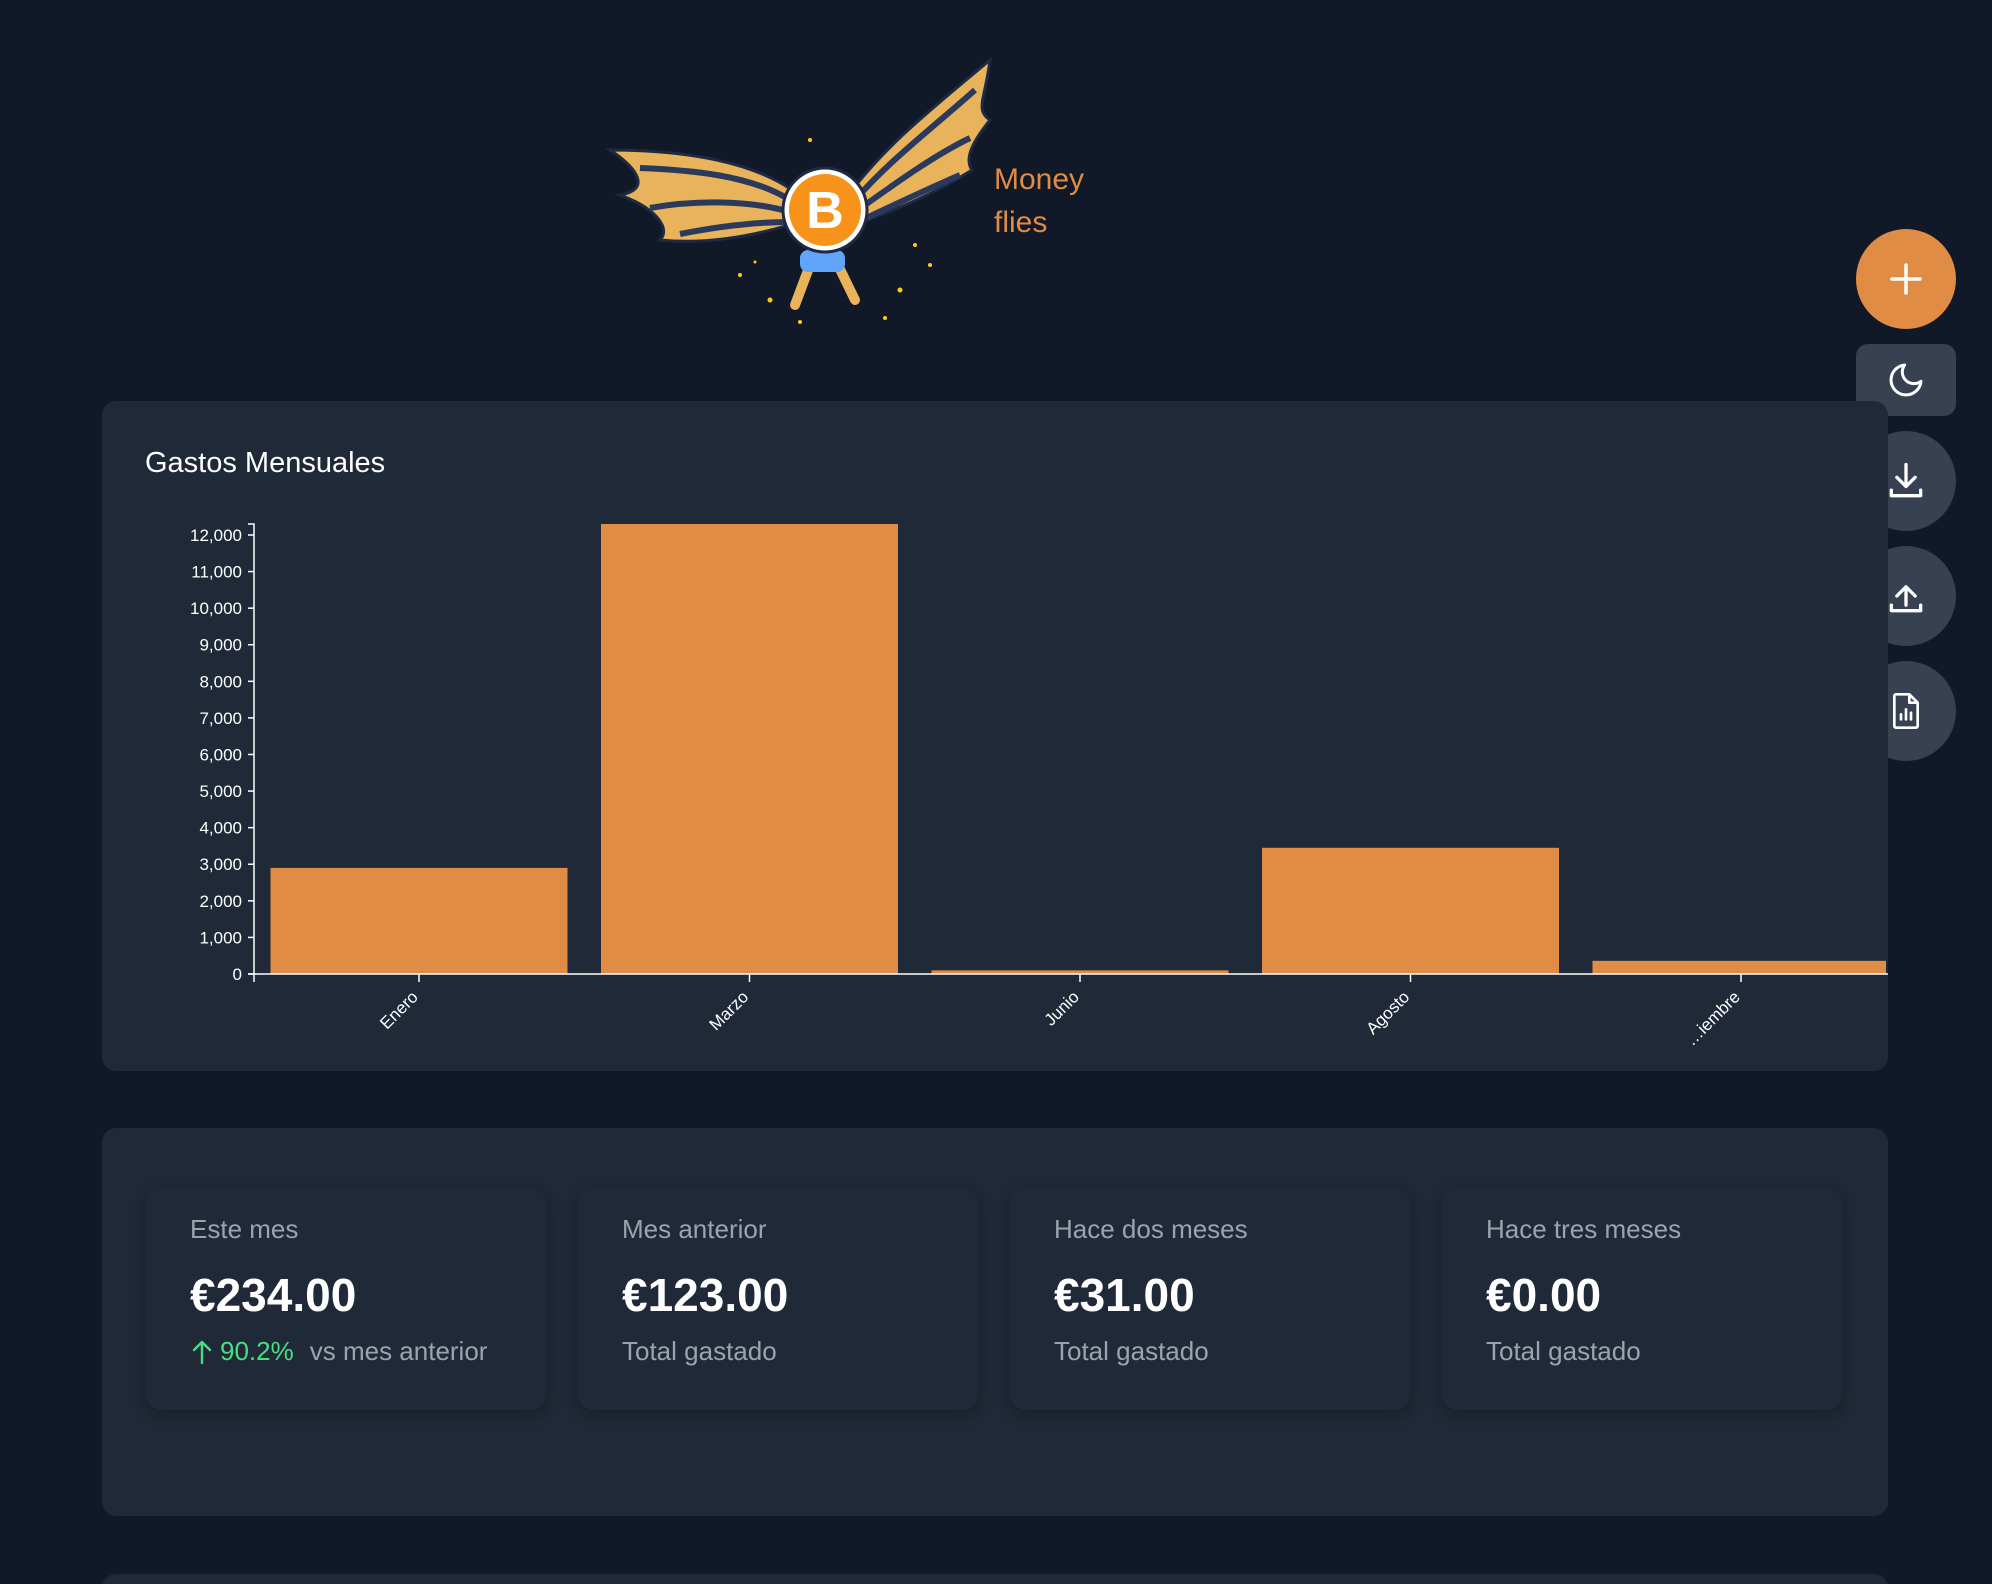 The image size is (1992, 1584). I want to click on brand-name-line2: flies, so click(1021, 222).